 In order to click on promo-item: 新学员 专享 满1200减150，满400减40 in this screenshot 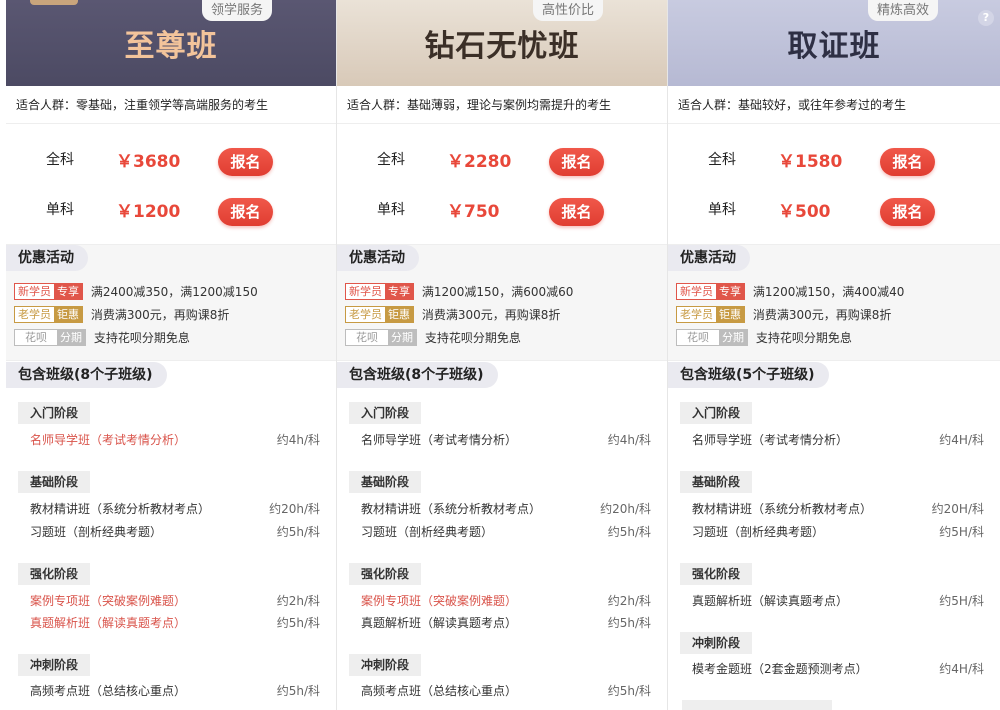, I will do `click(790, 292)`.